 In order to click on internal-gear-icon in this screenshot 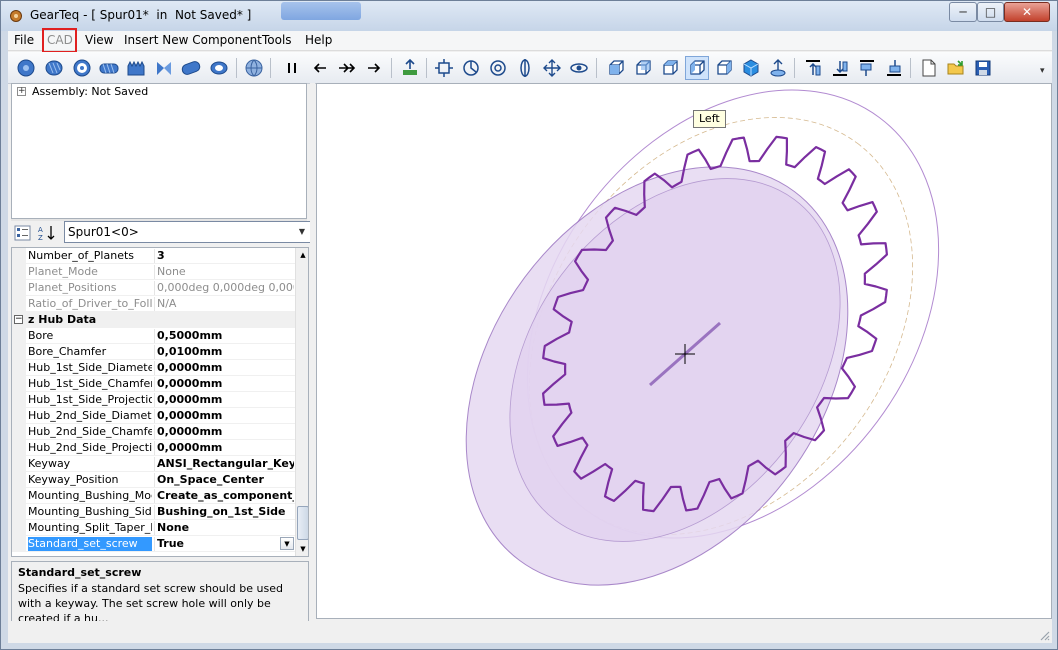, I will do `click(82, 68)`.